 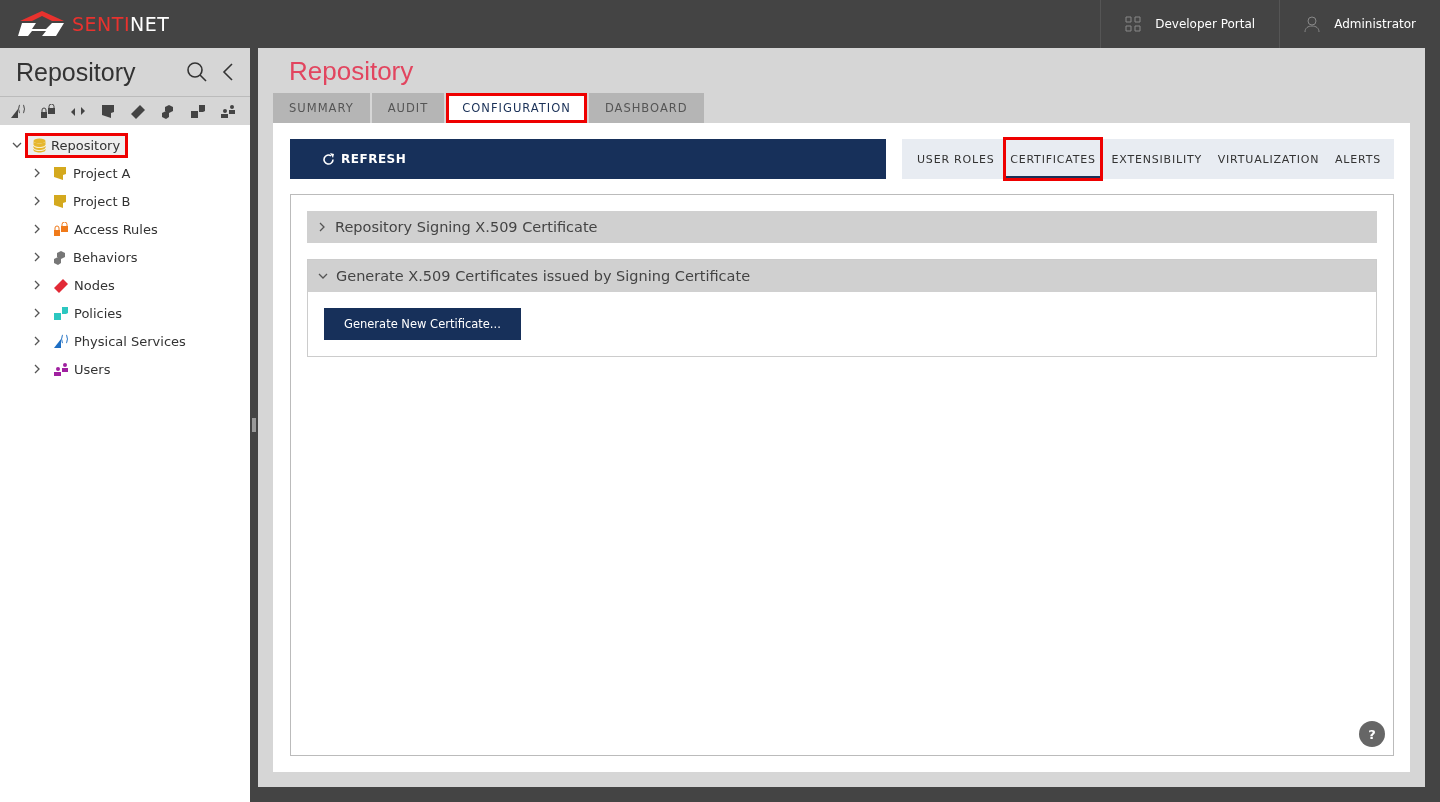 I want to click on database-icon, so click(x=39, y=145).